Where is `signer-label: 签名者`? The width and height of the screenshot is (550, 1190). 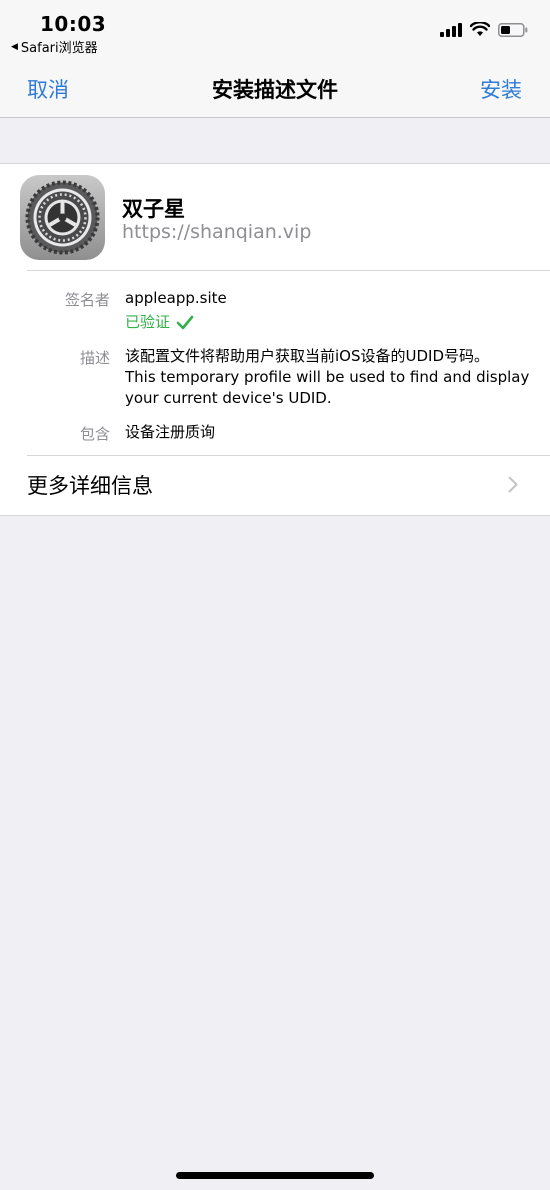
signer-label: 签名者 is located at coordinates (87, 300).